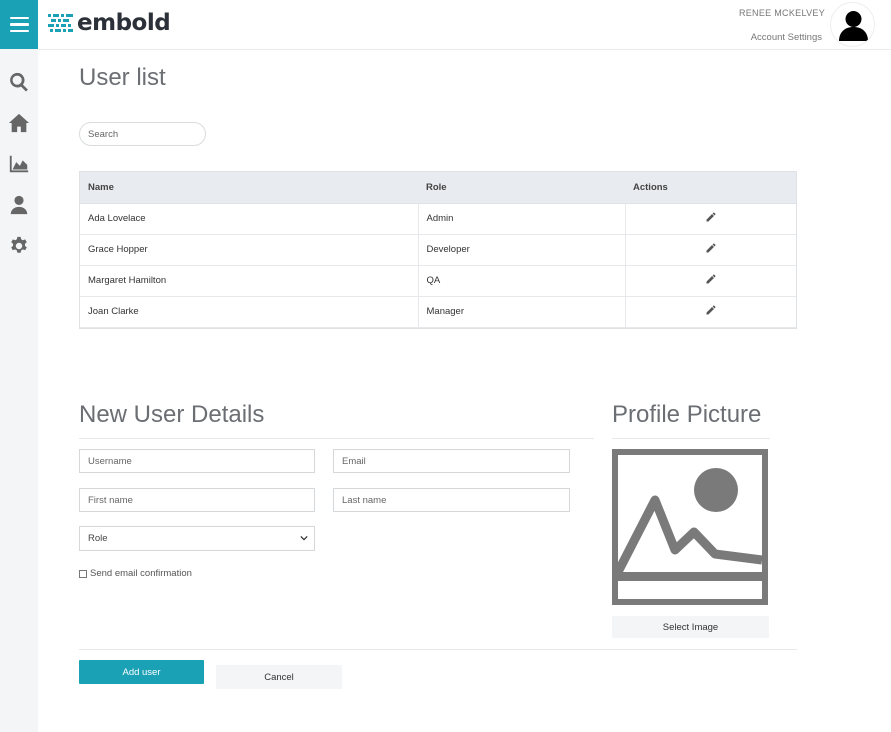 The width and height of the screenshot is (891, 732). Describe the element at coordinates (249, 250) in the screenshot. I see `user-name-cell: Grace Hopper` at that location.